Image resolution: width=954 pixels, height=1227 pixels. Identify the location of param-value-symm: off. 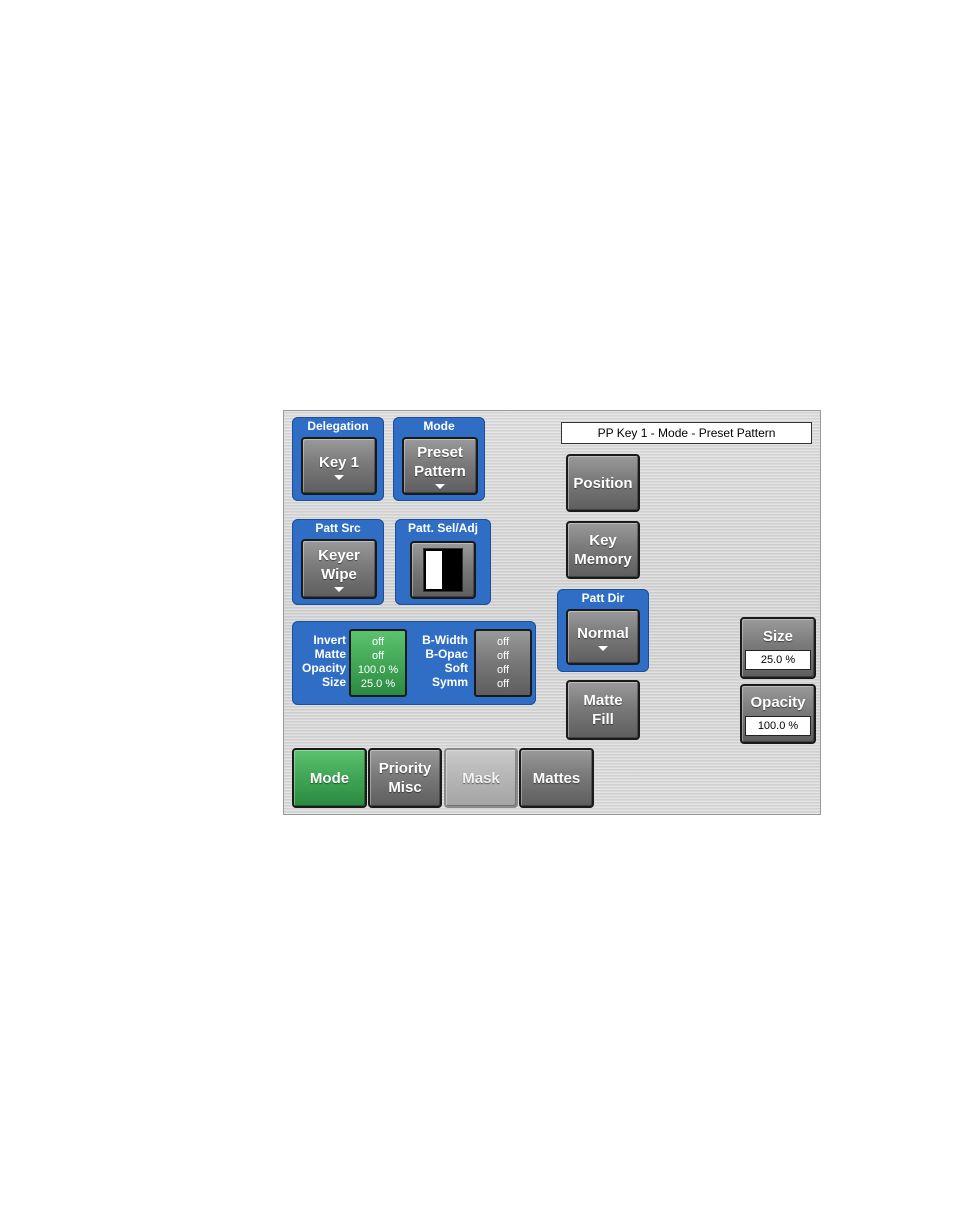
(503, 684).